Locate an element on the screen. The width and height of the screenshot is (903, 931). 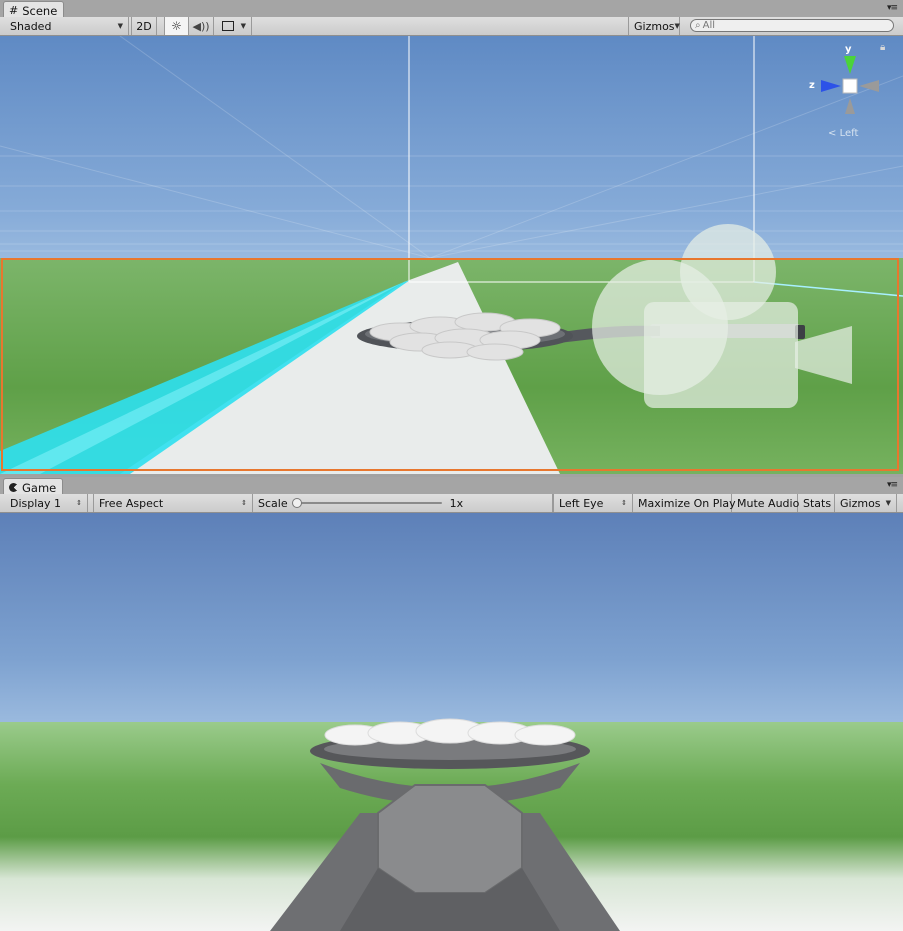
scale-slider is located at coordinates (366, 503).